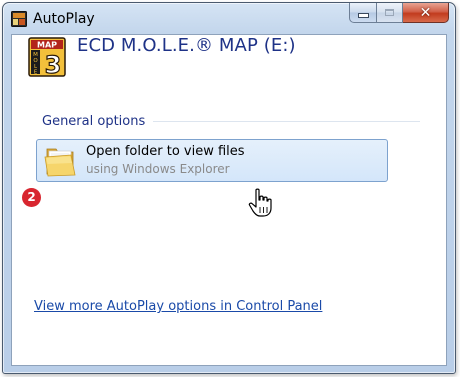 This screenshot has width=460, height=377. I want to click on device-icon-label: MAP, so click(47, 45).